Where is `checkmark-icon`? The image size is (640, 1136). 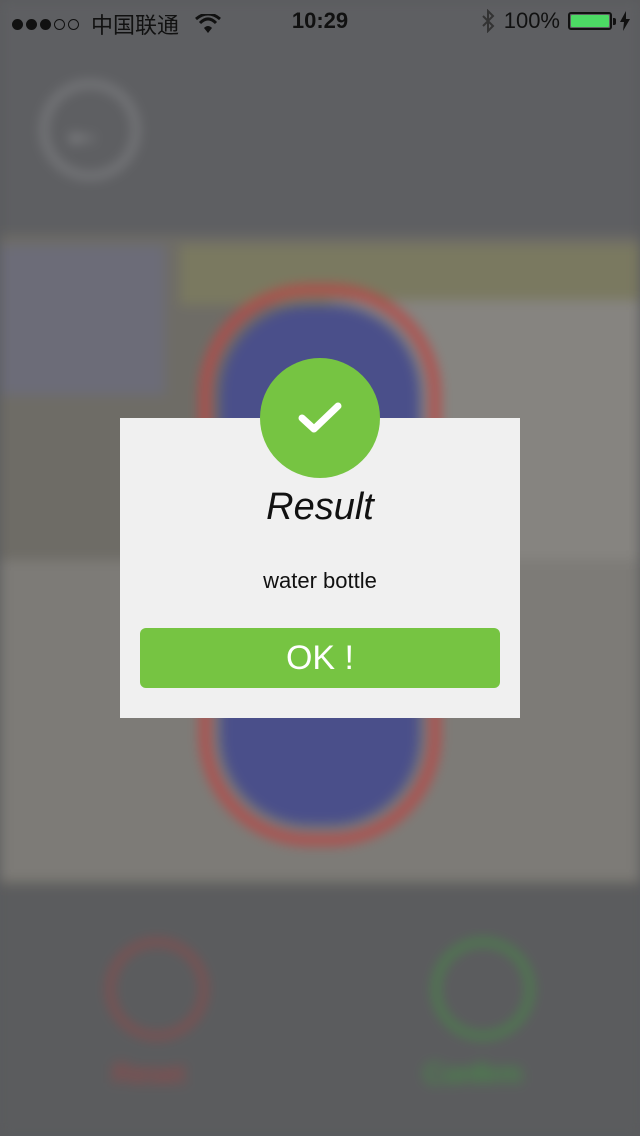
checkmark-icon is located at coordinates (320, 417).